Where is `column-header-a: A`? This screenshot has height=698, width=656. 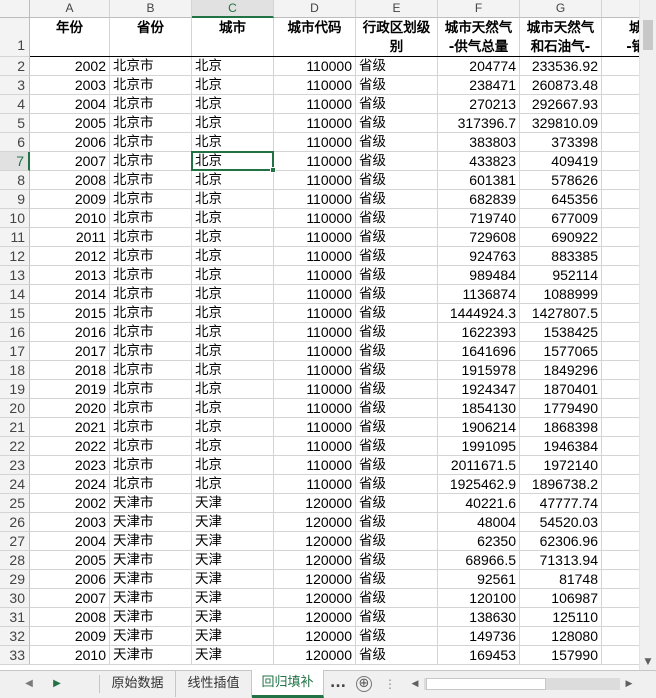
column-header-a: A is located at coordinates (70, 9).